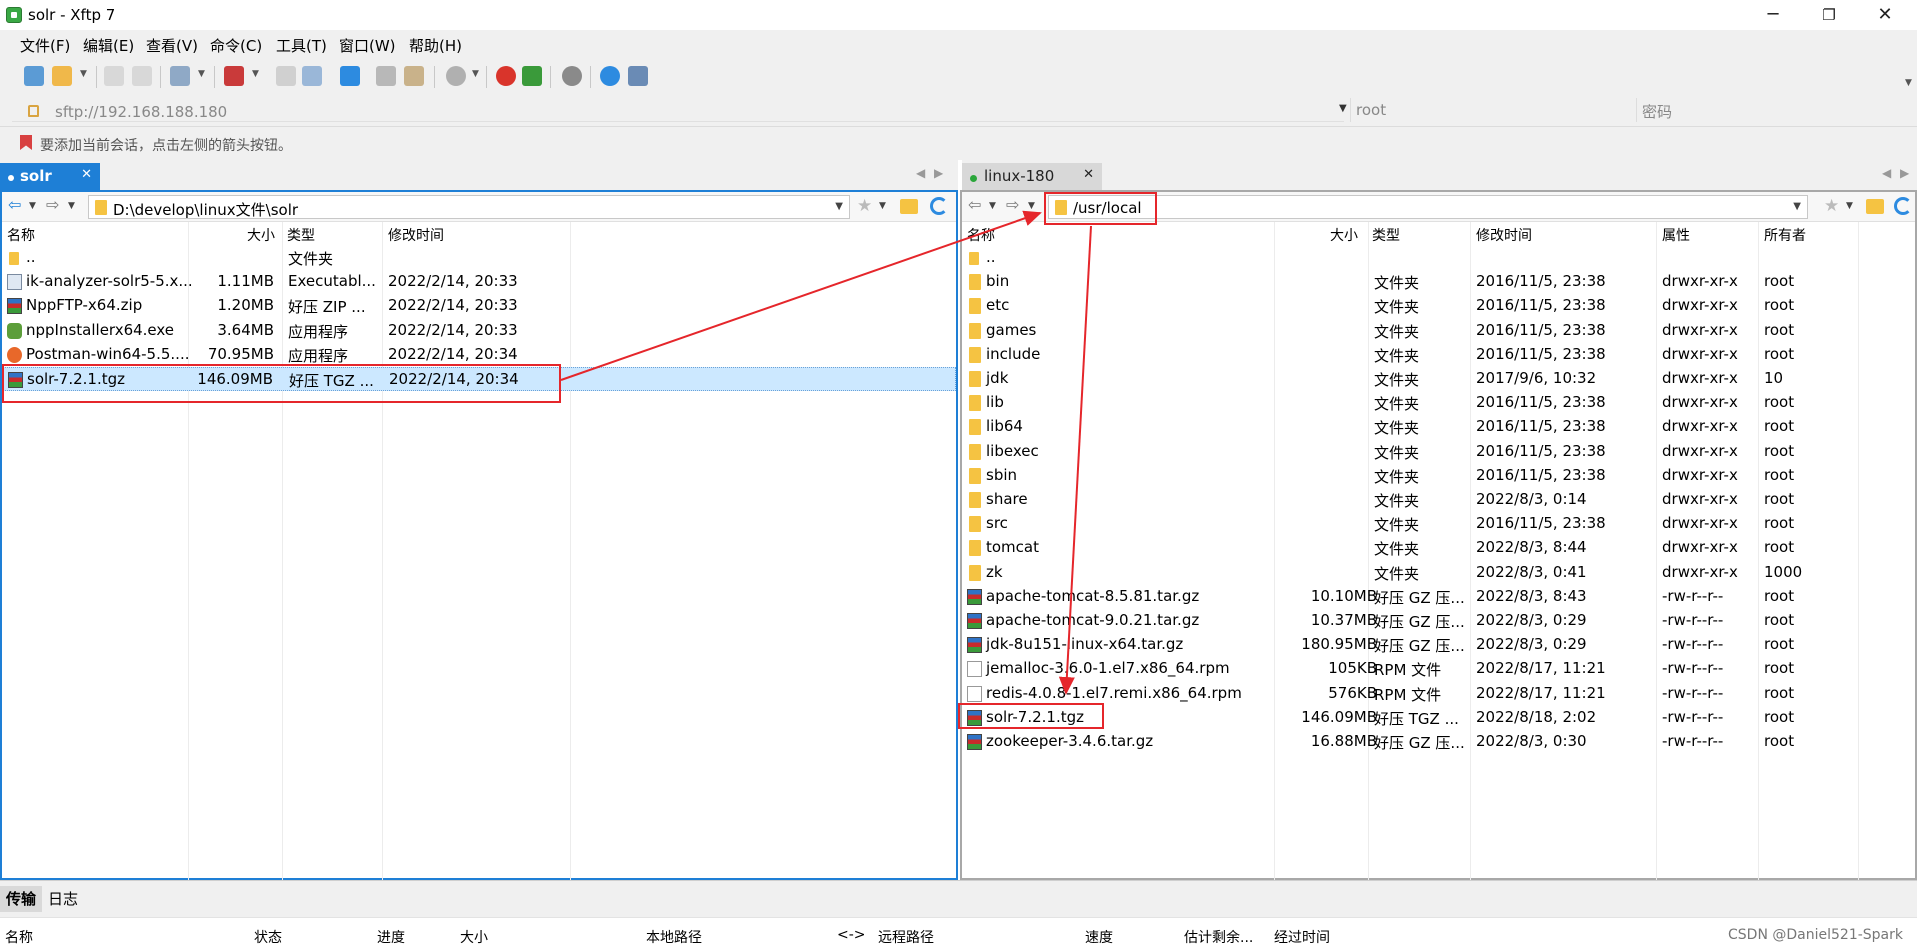 This screenshot has height=951, width=1917. I want to click on menu-file: 文件(F), so click(45, 45).